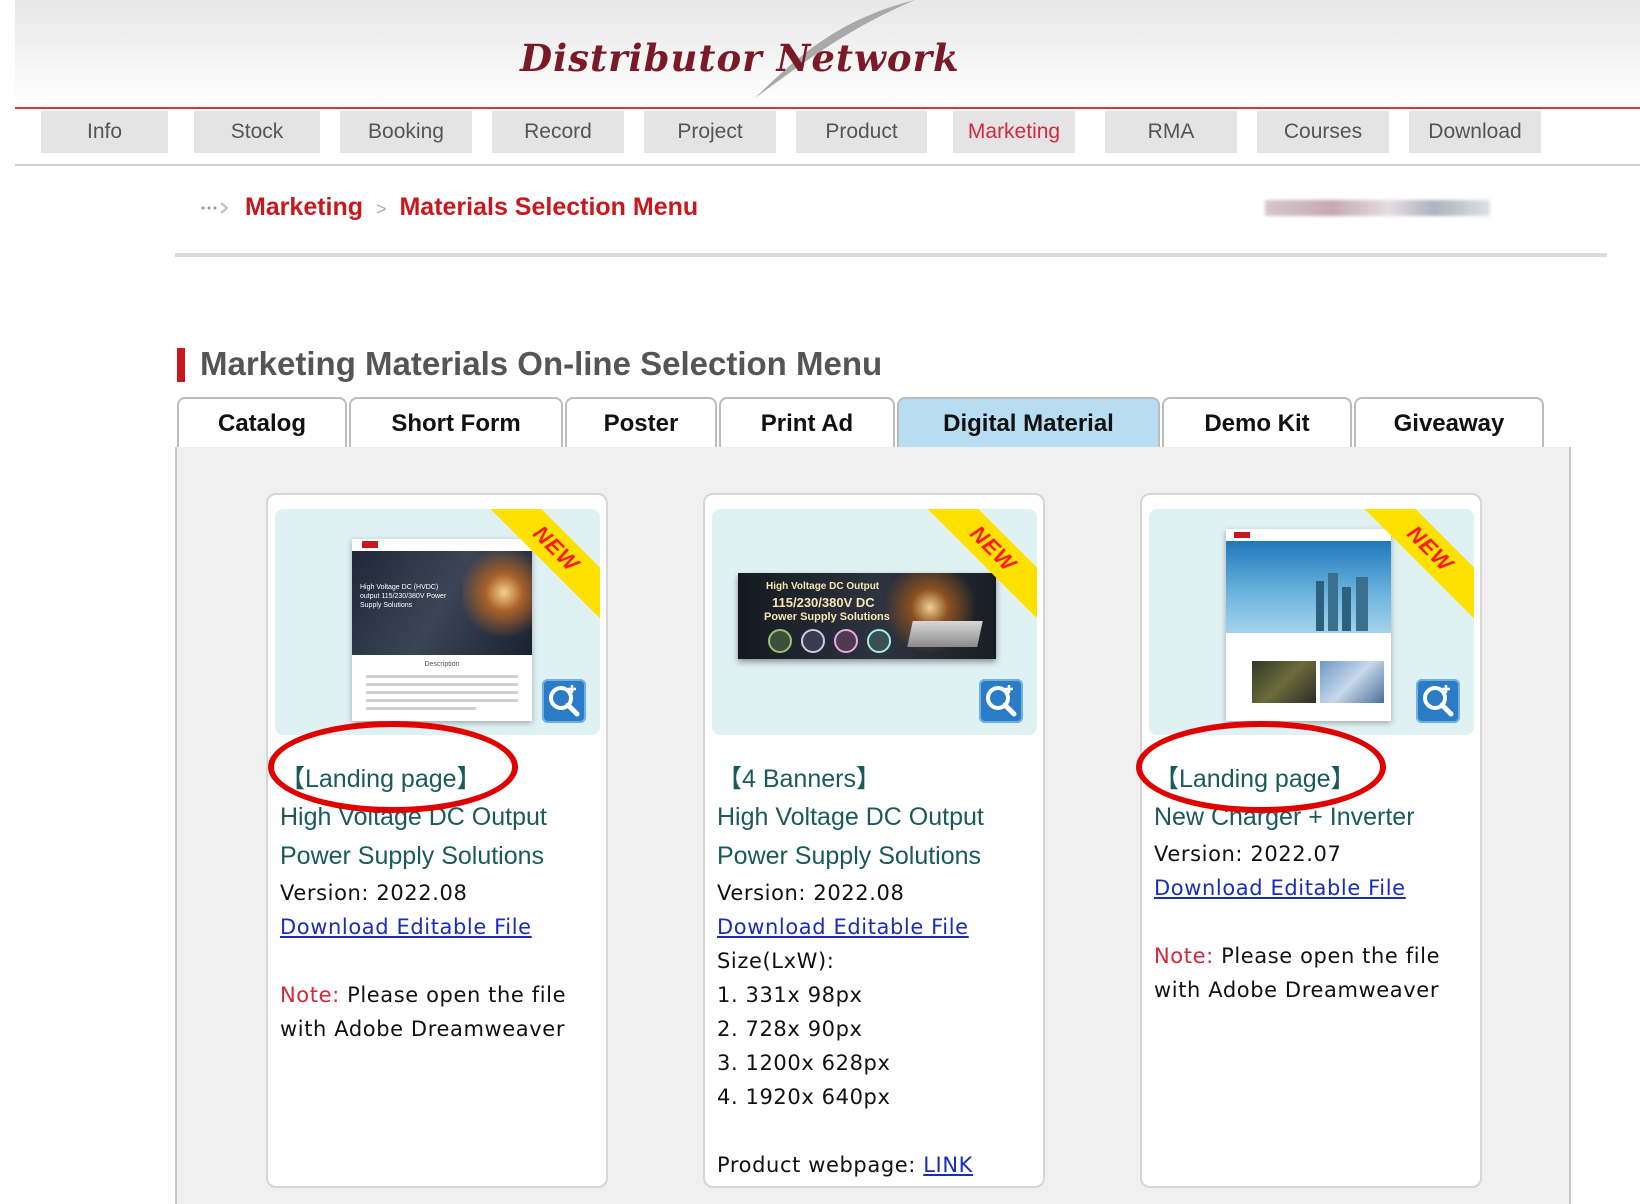 The height and width of the screenshot is (1204, 1640). What do you see at coordinates (1377, 208) in the screenshot?
I see `redacted-user-info` at bounding box center [1377, 208].